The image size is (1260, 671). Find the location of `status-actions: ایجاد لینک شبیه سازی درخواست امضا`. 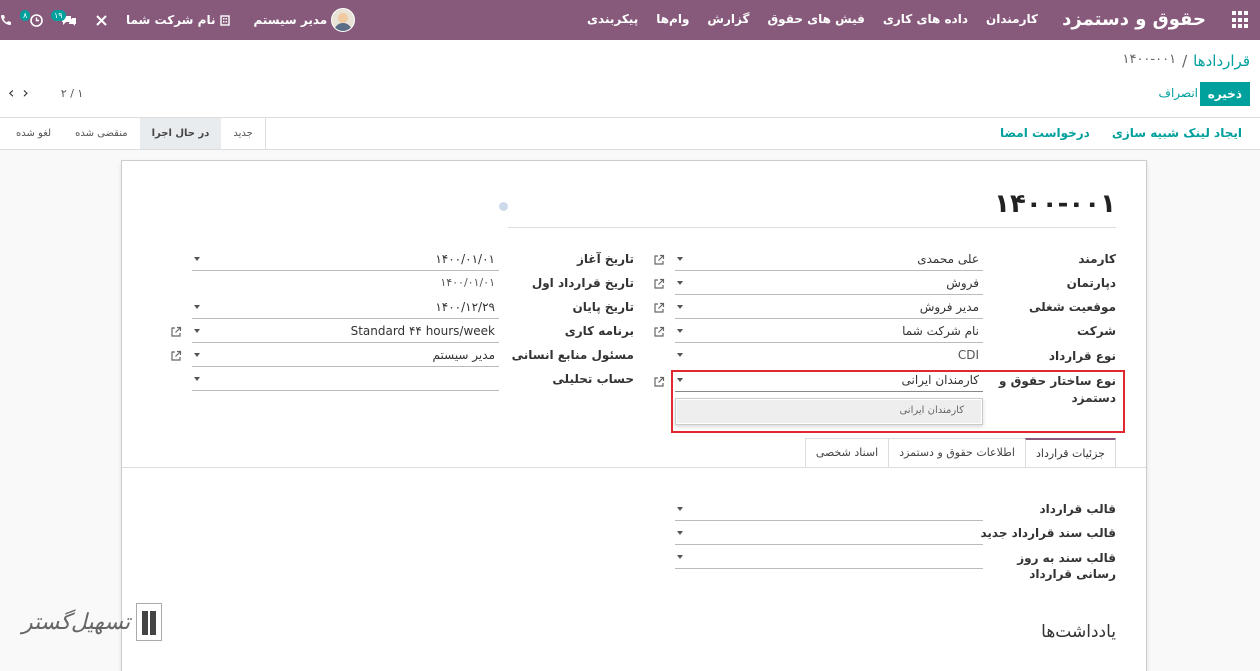

status-actions: ایجاد لینک شبیه سازی درخواست امضا is located at coordinates (1121, 133).